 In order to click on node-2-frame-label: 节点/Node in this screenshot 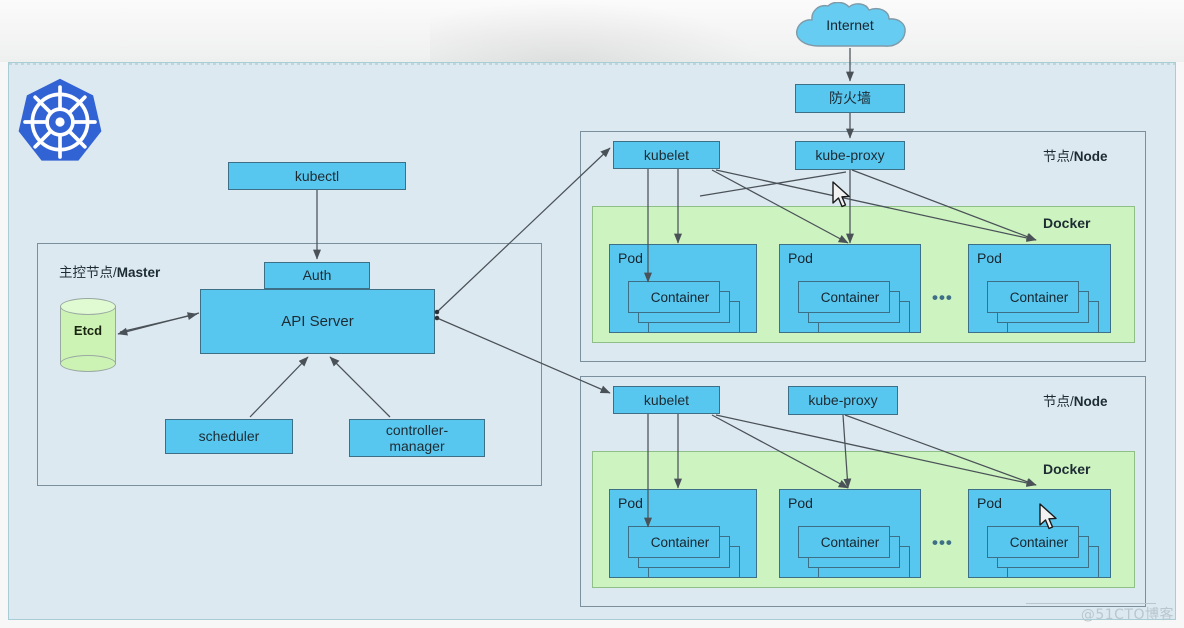, I will do `click(1075, 400)`.